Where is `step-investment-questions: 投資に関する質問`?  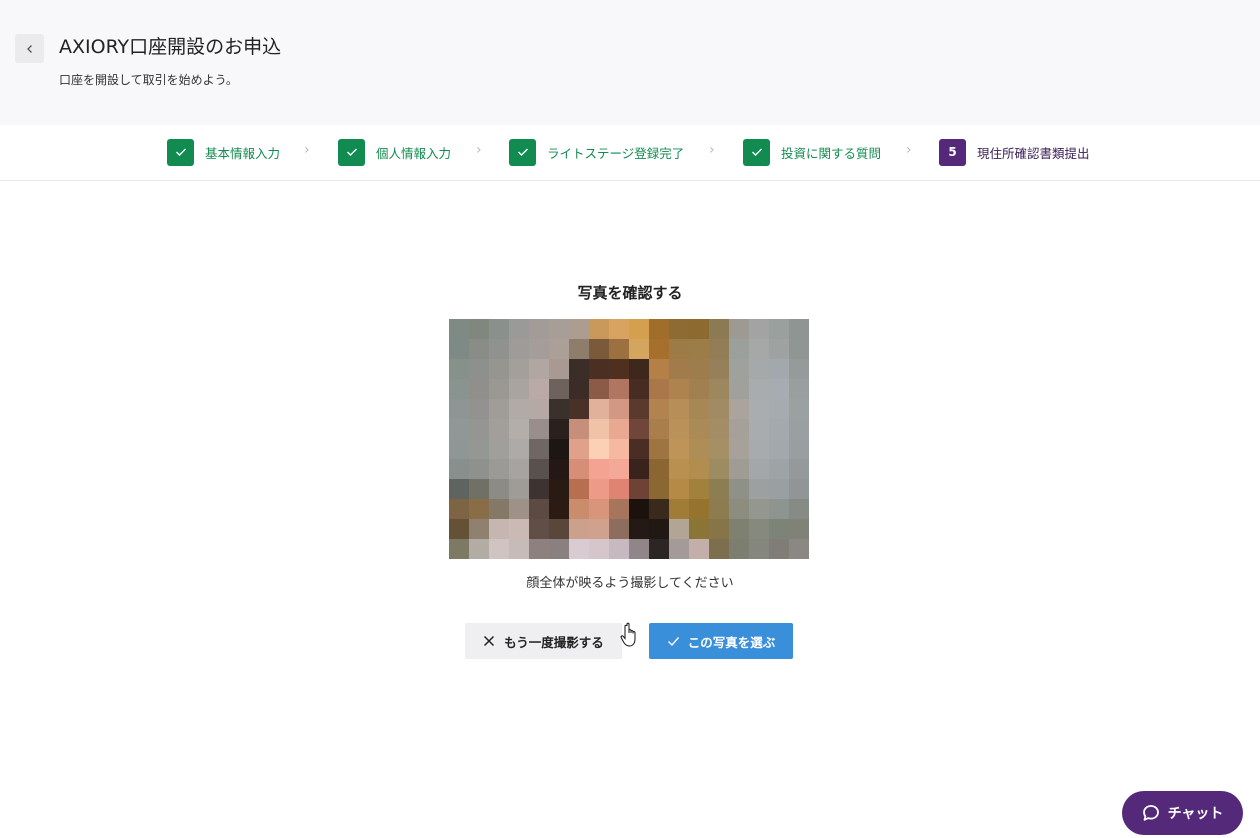 step-investment-questions: 投資に関する質問 is located at coordinates (812, 152).